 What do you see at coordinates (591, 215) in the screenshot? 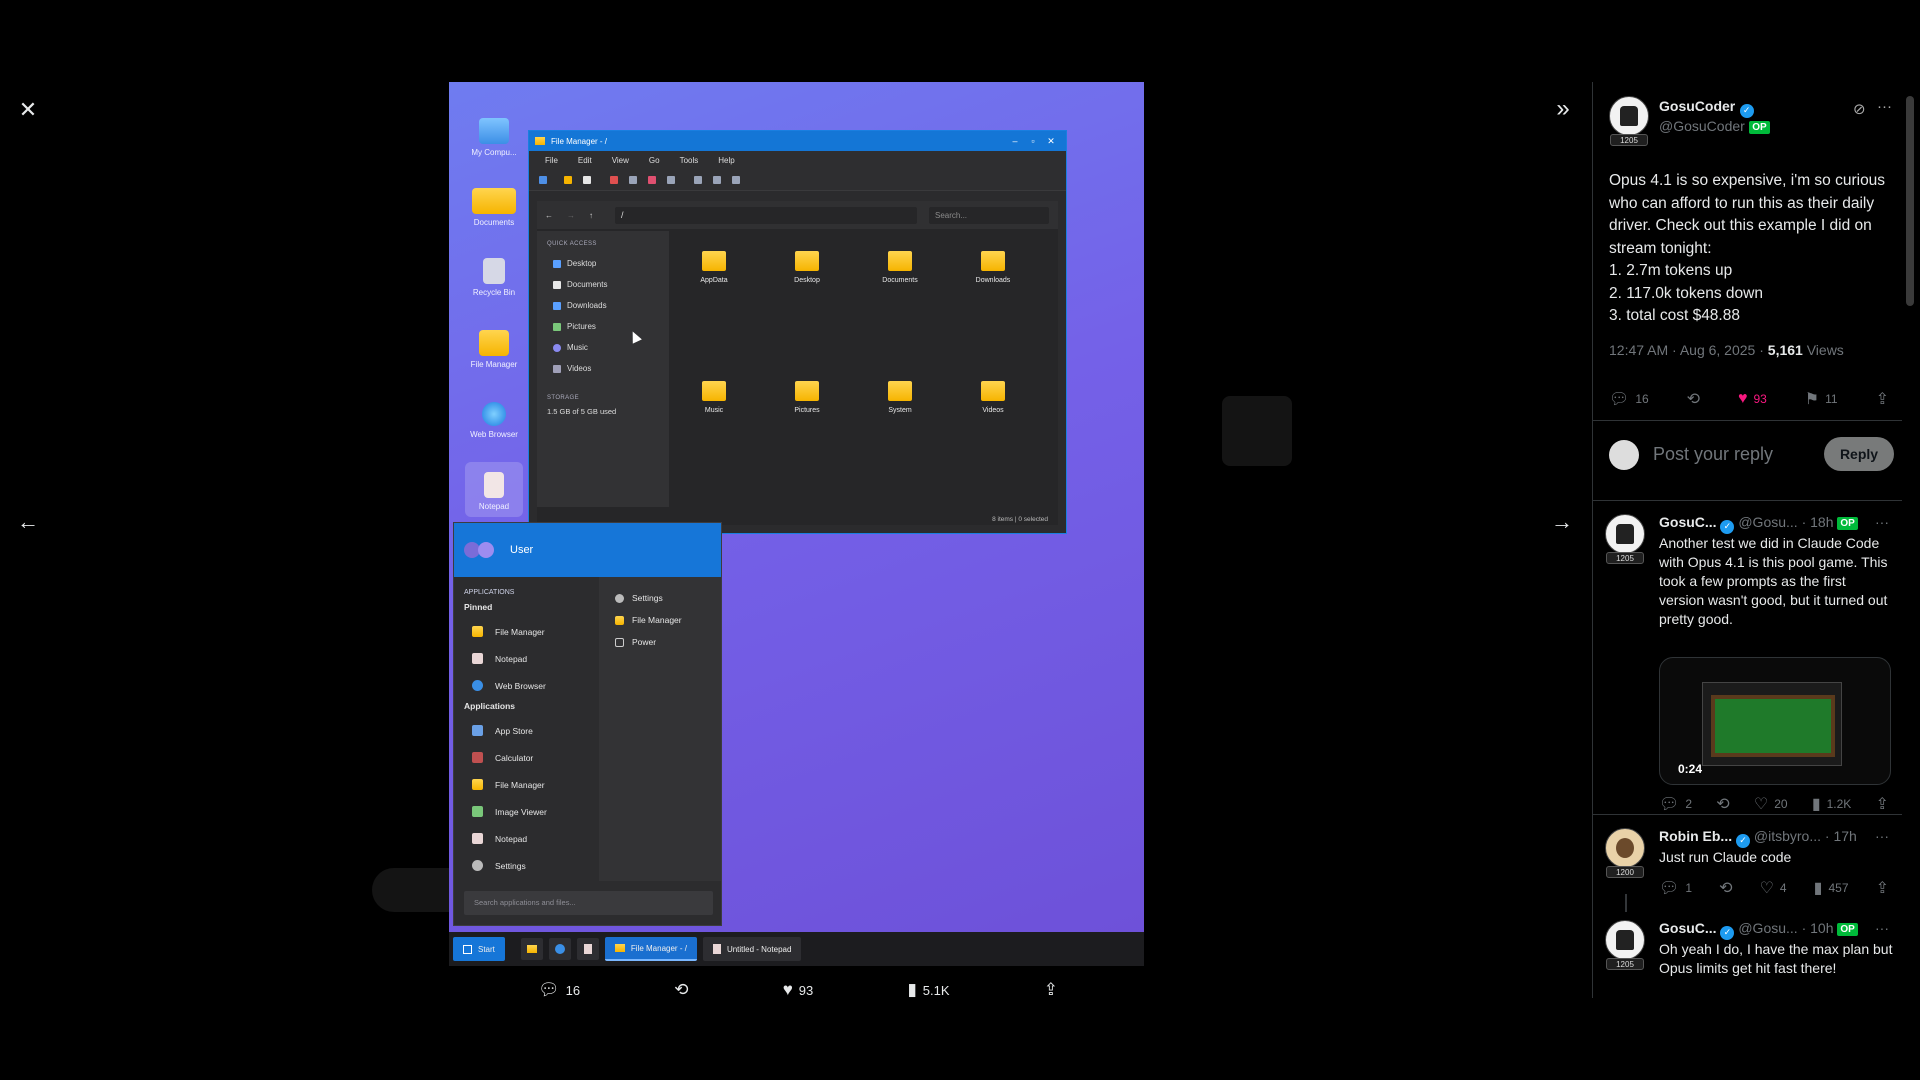
I see `up-icon: ↑` at bounding box center [591, 215].